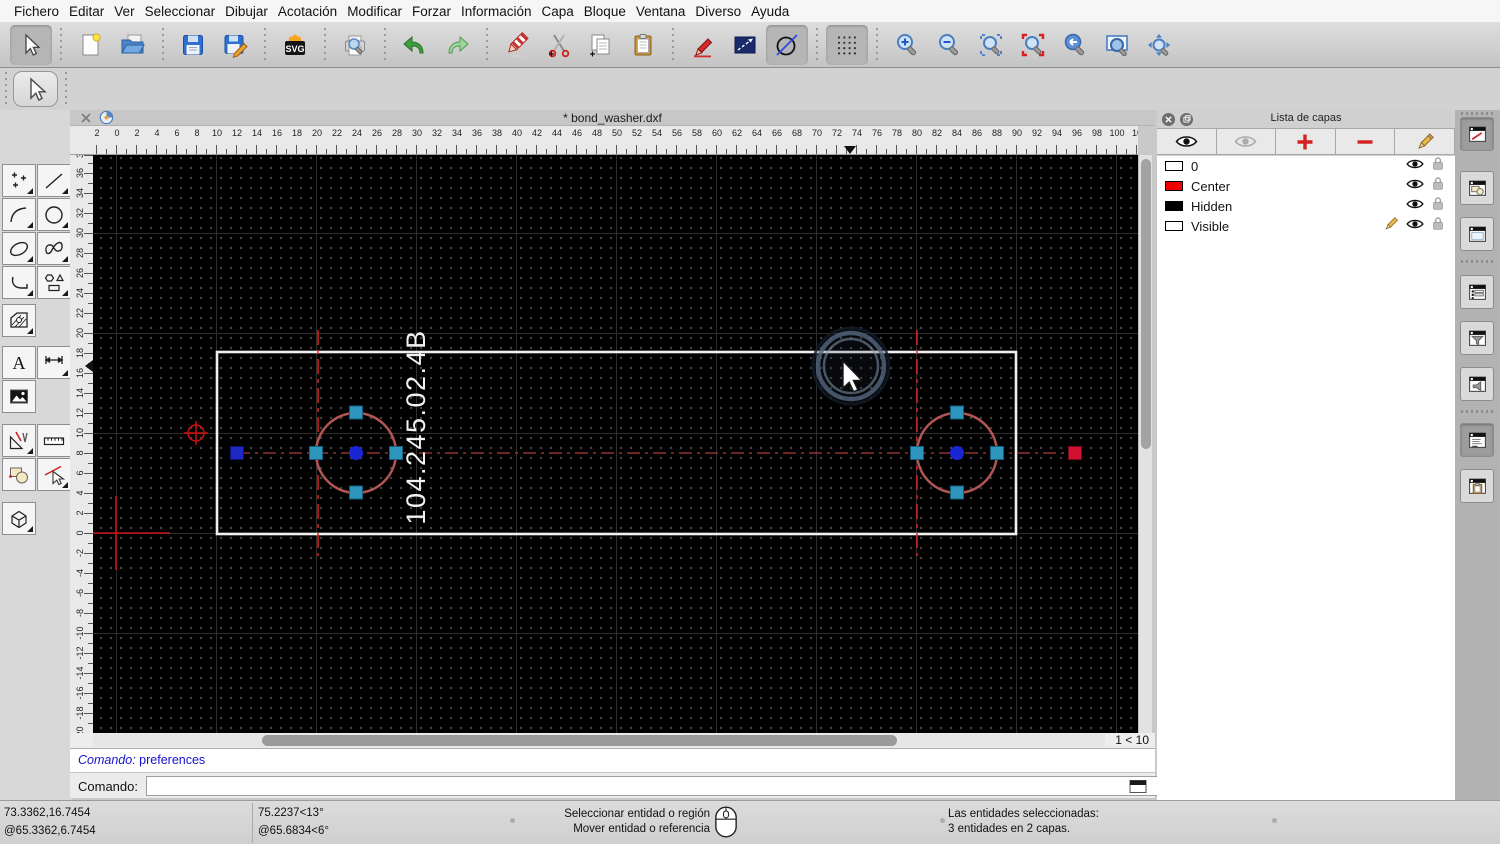 The width and height of the screenshot is (1500, 844). What do you see at coordinates (1033, 45) in the screenshot?
I see `zoom-previous-button` at bounding box center [1033, 45].